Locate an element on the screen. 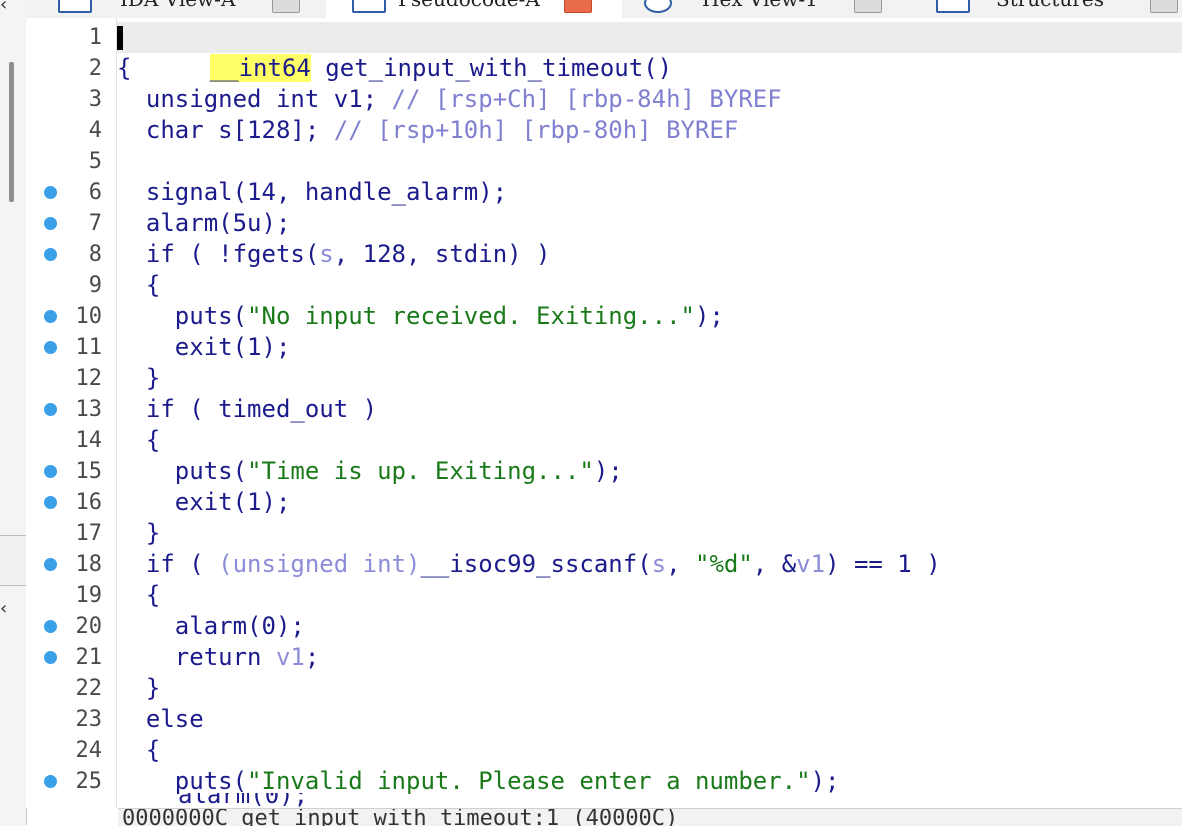  return-type: __int64 is located at coordinates (260, 68).